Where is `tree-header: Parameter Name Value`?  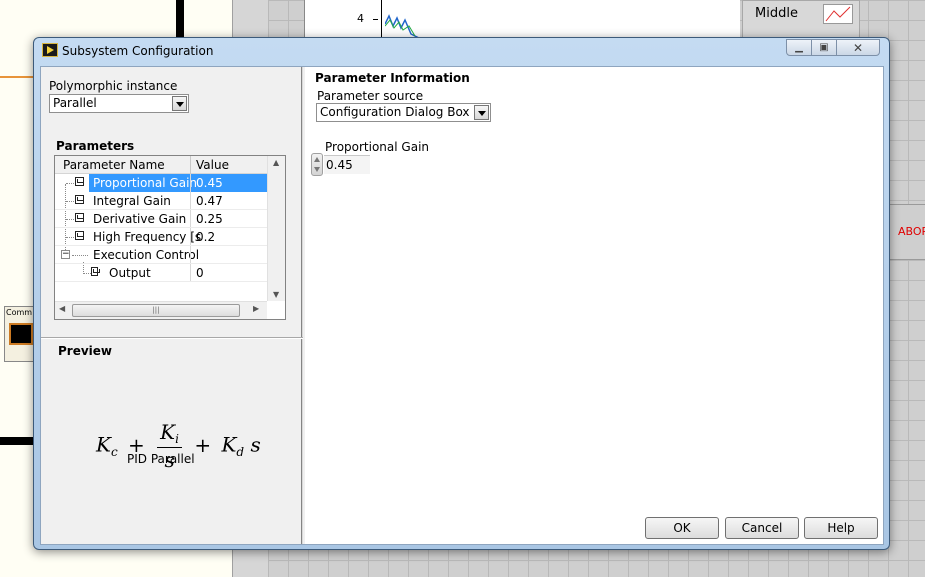 tree-header: Parameter Name Value is located at coordinates (161, 165).